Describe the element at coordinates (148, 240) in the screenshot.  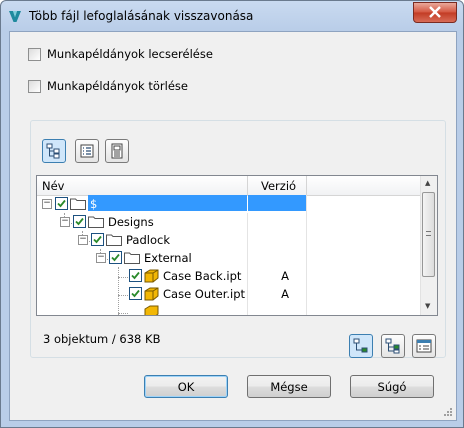
I see `row-name: Padlock` at that location.